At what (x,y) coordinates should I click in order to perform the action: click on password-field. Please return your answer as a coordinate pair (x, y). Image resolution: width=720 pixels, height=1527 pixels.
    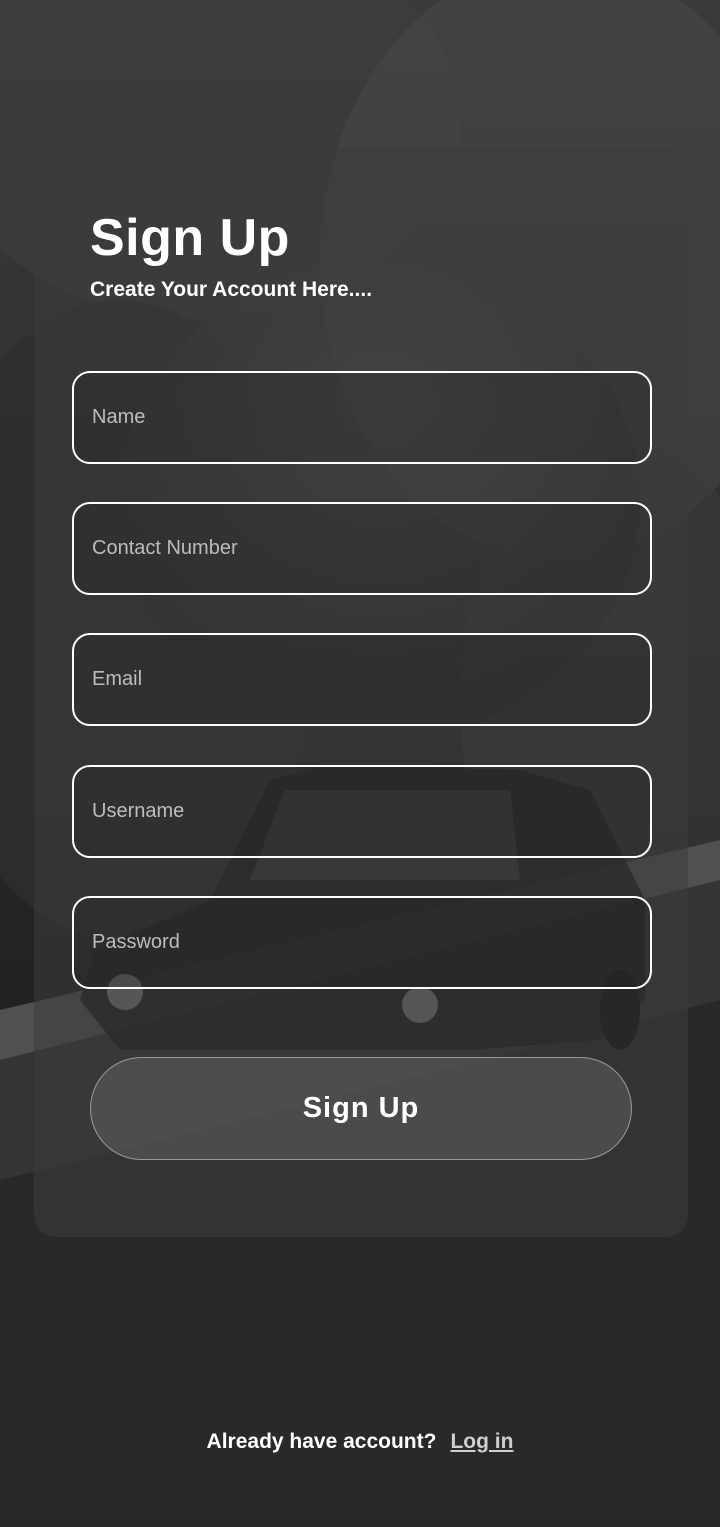
    Looking at the image, I should click on (362, 942).